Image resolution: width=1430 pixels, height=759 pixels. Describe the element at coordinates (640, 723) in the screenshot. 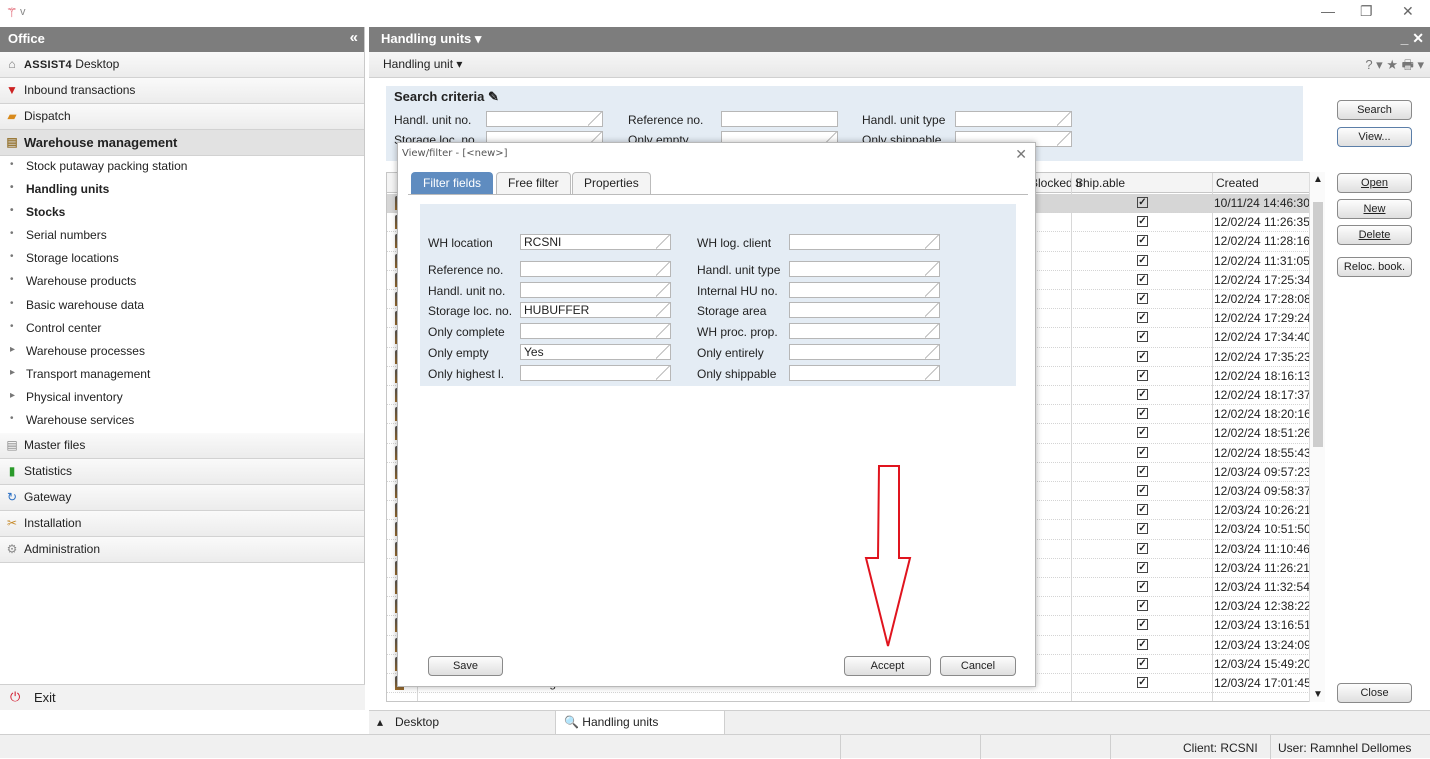

I see `tab-handling-units: 🔍 Handling units` at that location.